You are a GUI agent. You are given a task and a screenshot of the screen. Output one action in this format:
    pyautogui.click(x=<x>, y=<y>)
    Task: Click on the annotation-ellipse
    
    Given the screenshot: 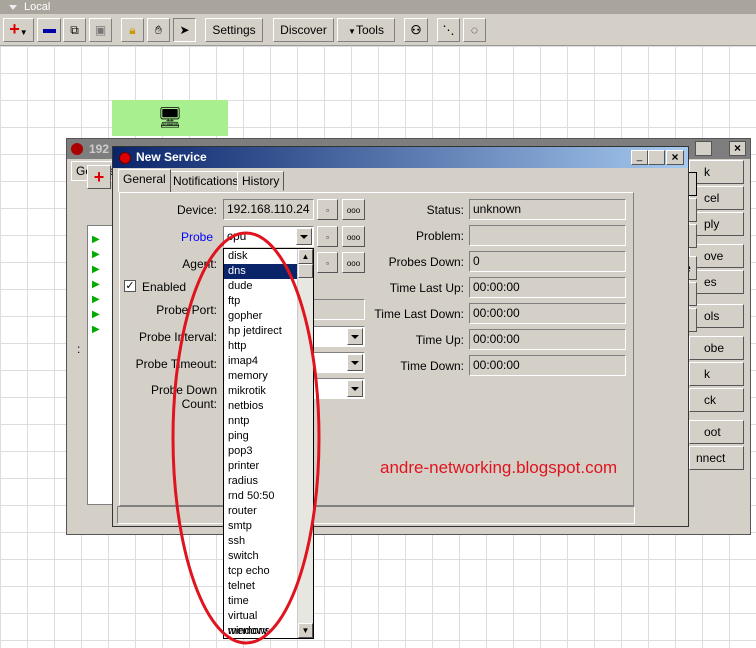 What is the action you would take?
    pyautogui.click(x=246, y=438)
    